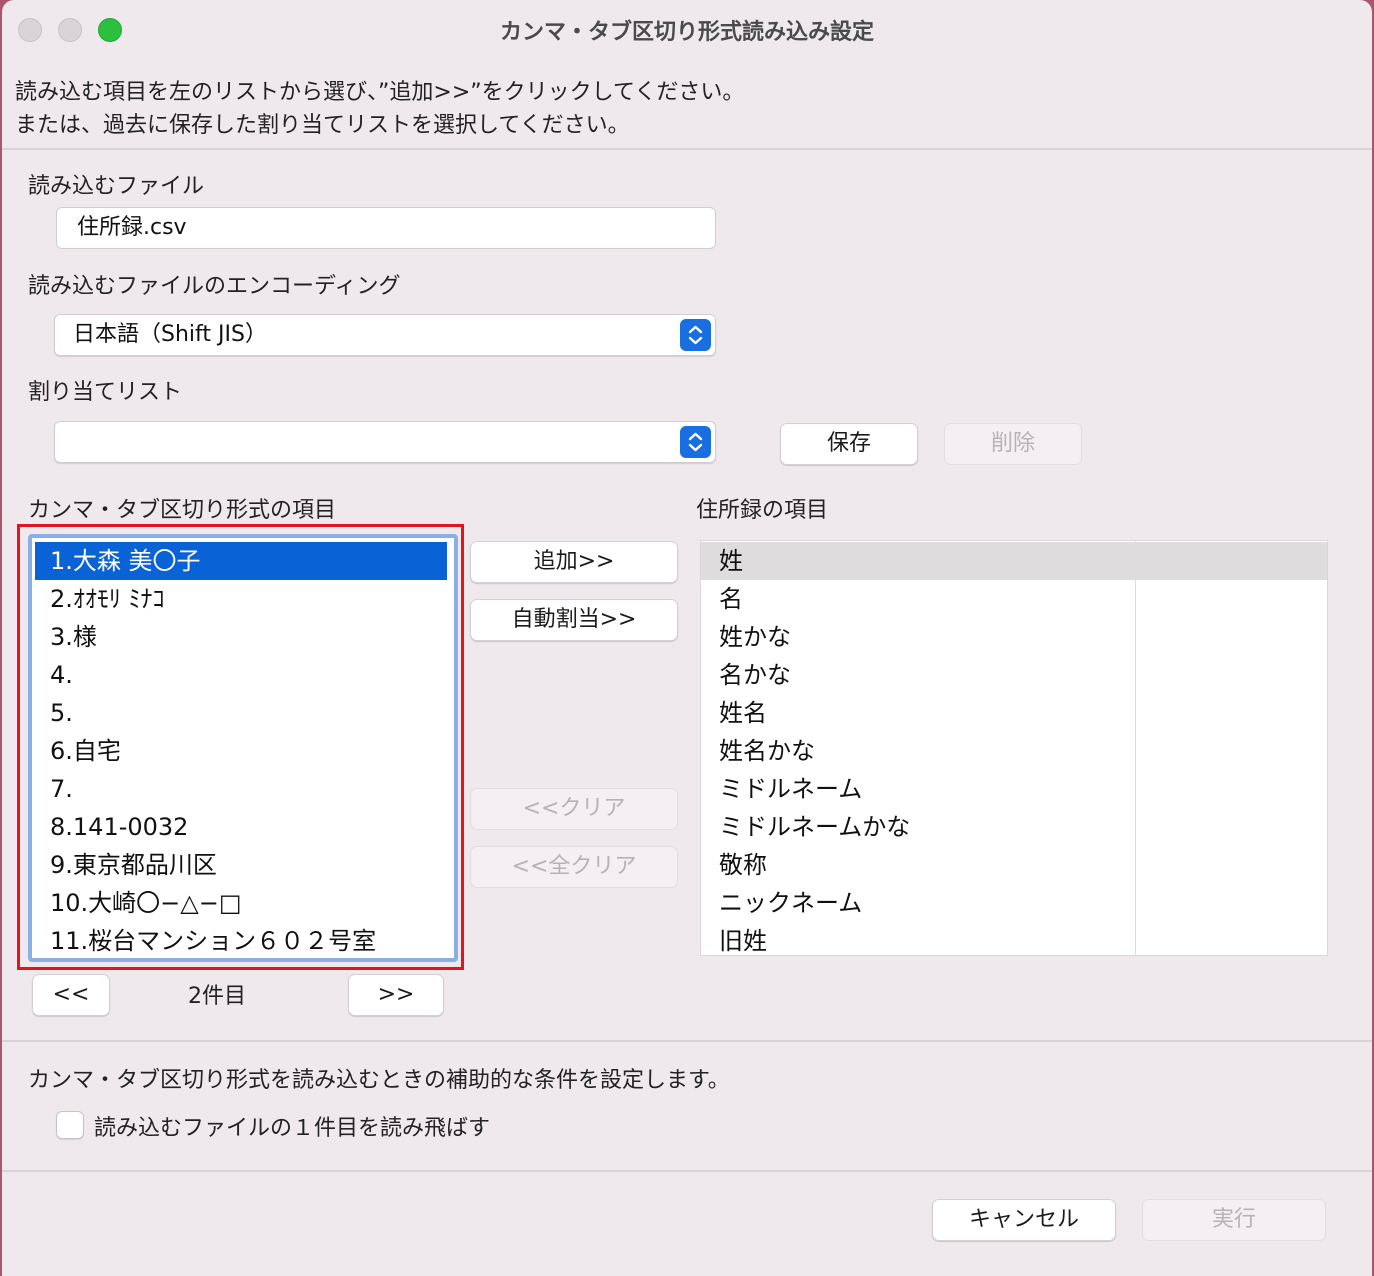 This screenshot has width=1374, height=1276. What do you see at coordinates (241, 827) in the screenshot?
I see `list-item: 8.141-0032` at bounding box center [241, 827].